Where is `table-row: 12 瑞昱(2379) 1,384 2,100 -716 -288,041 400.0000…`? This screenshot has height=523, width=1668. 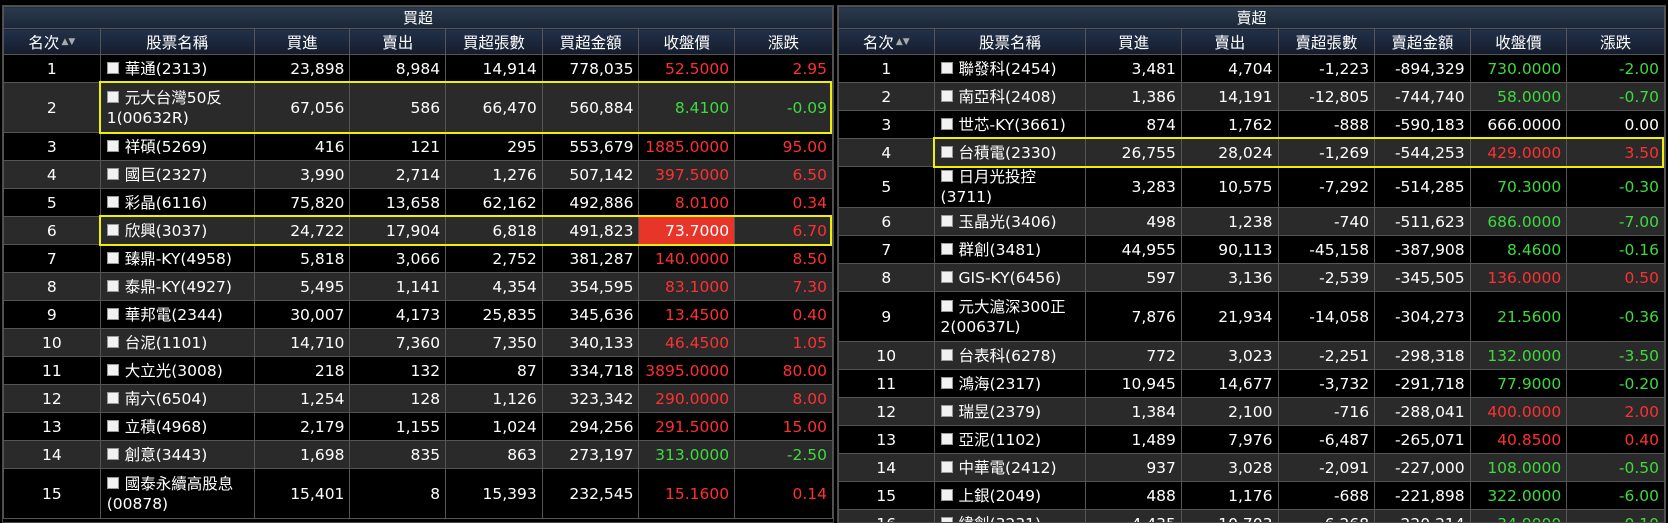
table-row: 12 瑞昱(2379) 1,384 2,100 -716 -288,041 400.0000… is located at coordinates (1251, 411).